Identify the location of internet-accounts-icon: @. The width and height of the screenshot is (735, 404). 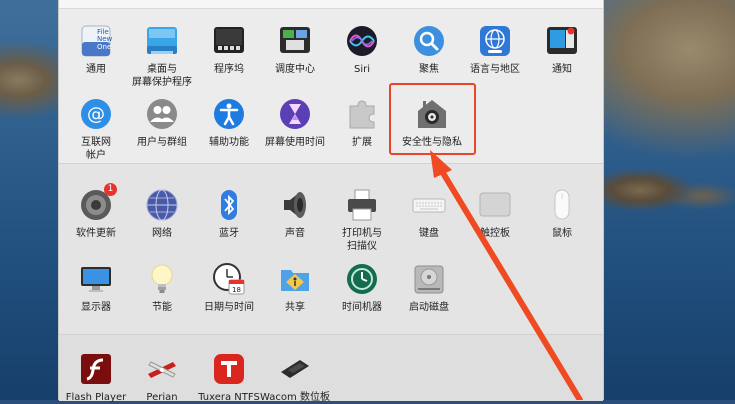
(96, 114).